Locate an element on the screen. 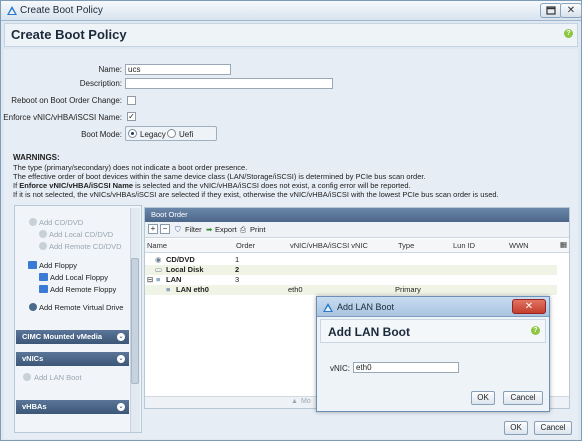 The height and width of the screenshot is (441, 582). modal-titlebar: Add LAN Boot ✕ is located at coordinates (433, 307).